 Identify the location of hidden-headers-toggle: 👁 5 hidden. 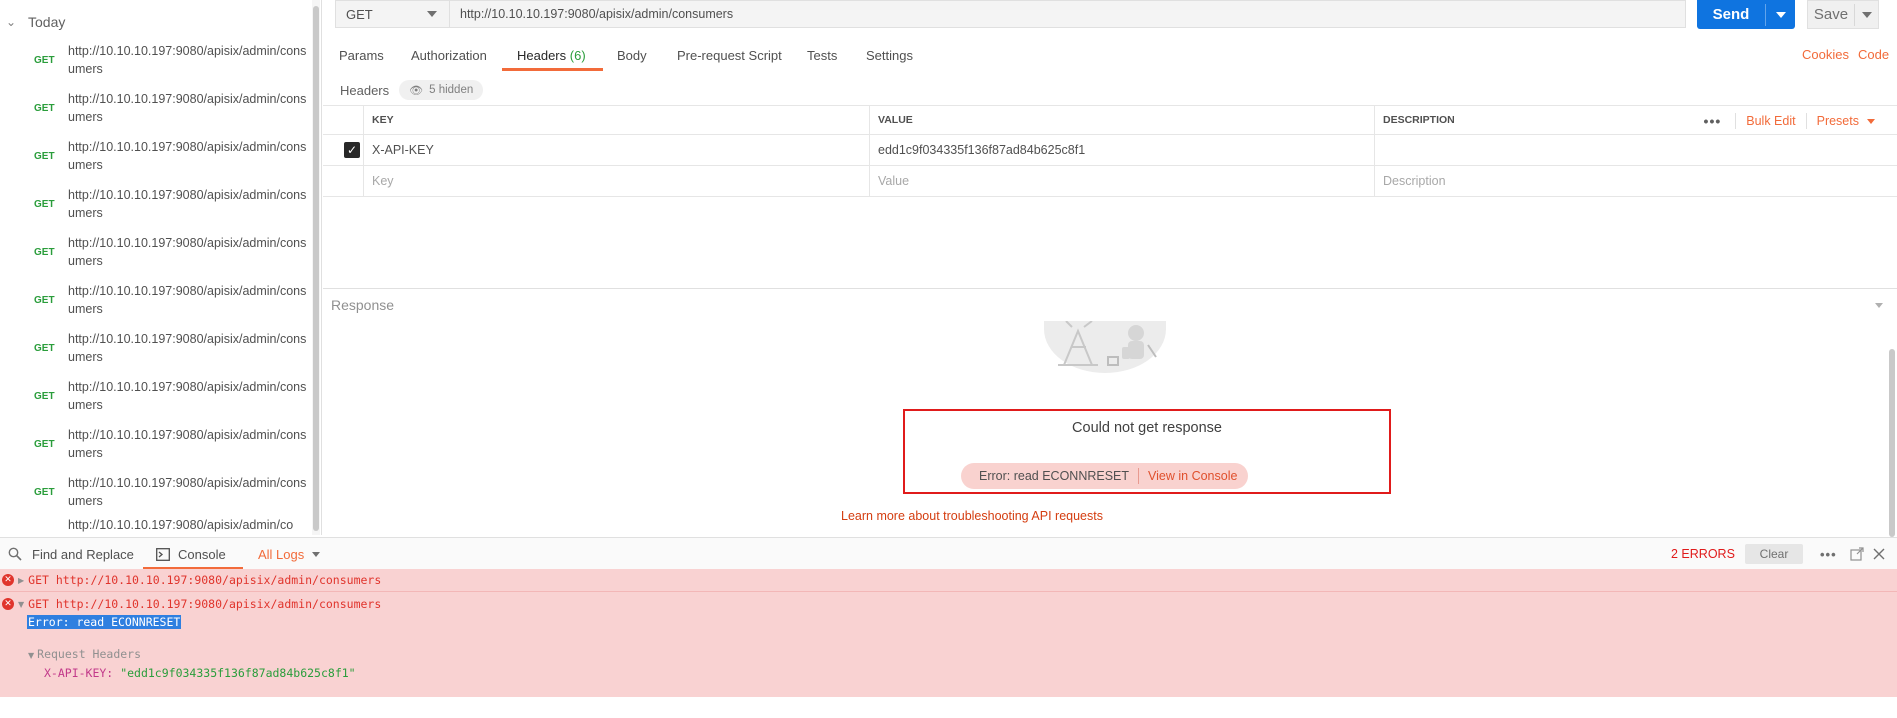
(441, 90).